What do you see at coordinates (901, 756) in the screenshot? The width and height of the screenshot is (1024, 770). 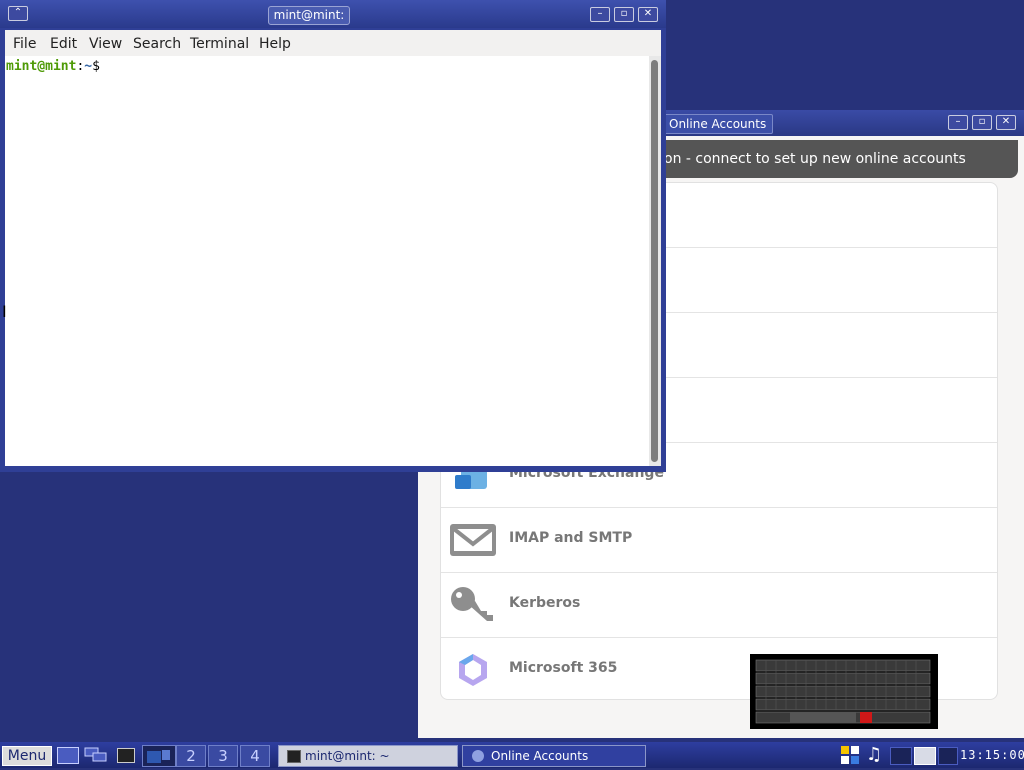 I see `network-icon` at bounding box center [901, 756].